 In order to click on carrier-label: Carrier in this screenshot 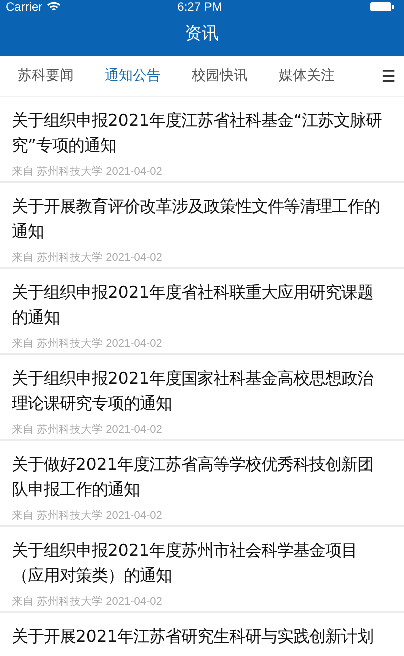, I will do `click(24, 7)`.